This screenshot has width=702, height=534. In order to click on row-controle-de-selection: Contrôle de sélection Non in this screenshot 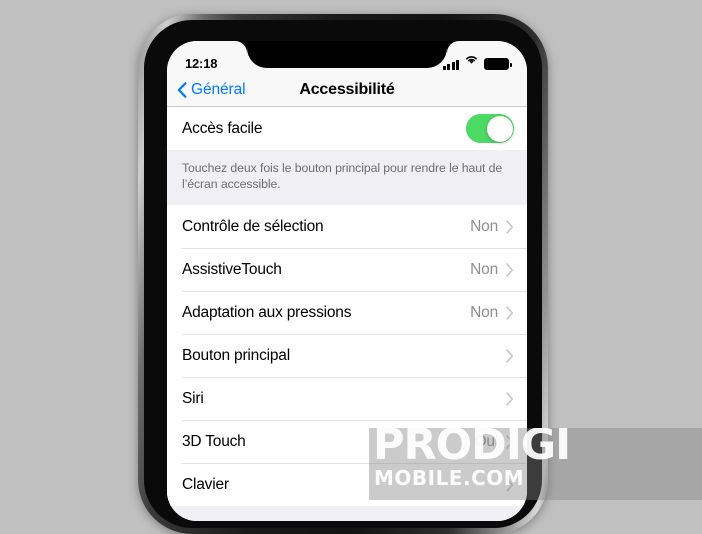, I will do `click(347, 227)`.